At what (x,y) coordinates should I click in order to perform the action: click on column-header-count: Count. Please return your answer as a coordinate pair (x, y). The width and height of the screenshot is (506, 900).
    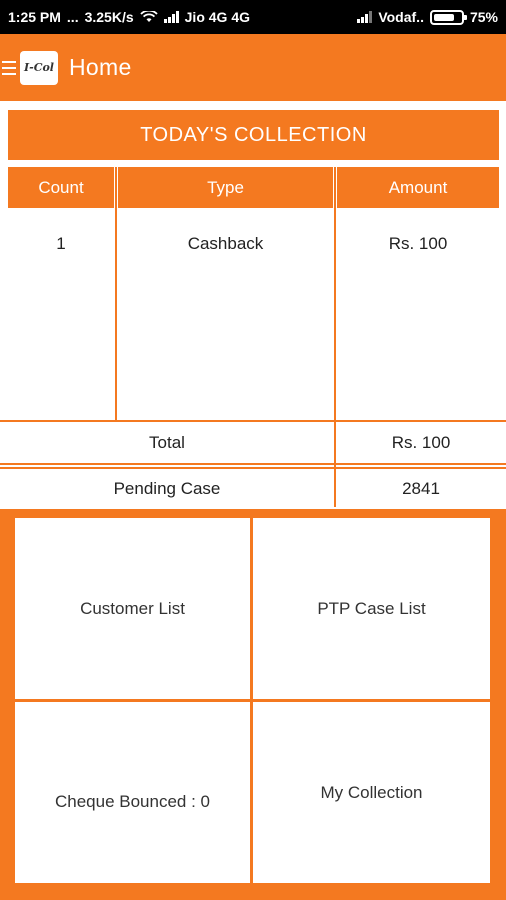
    Looking at the image, I should click on (61, 187).